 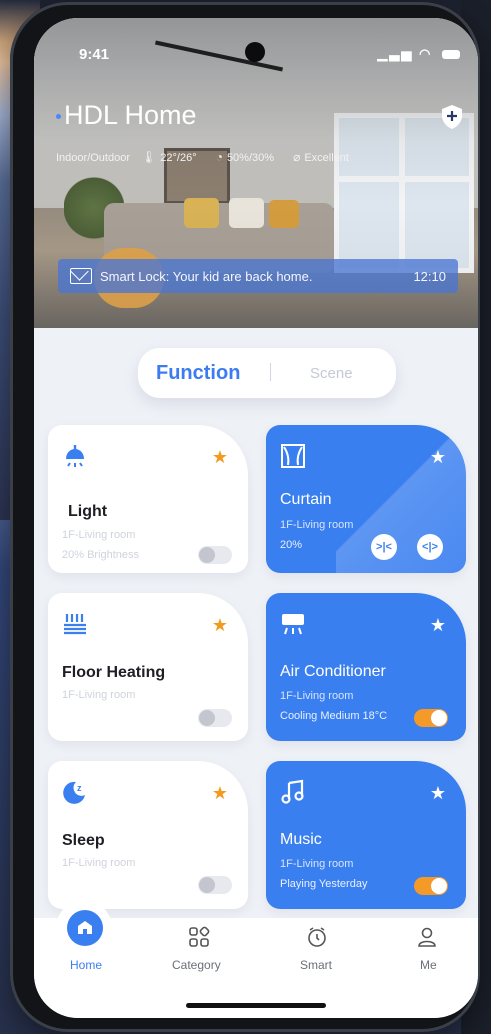 I want to click on battery-icon, so click(x=451, y=55).